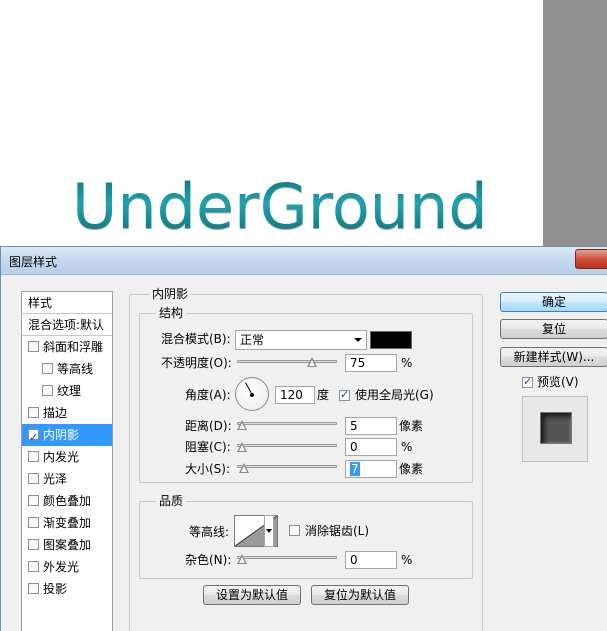  I want to click on style-item-inner-shadow: 内阴影, so click(67, 436).